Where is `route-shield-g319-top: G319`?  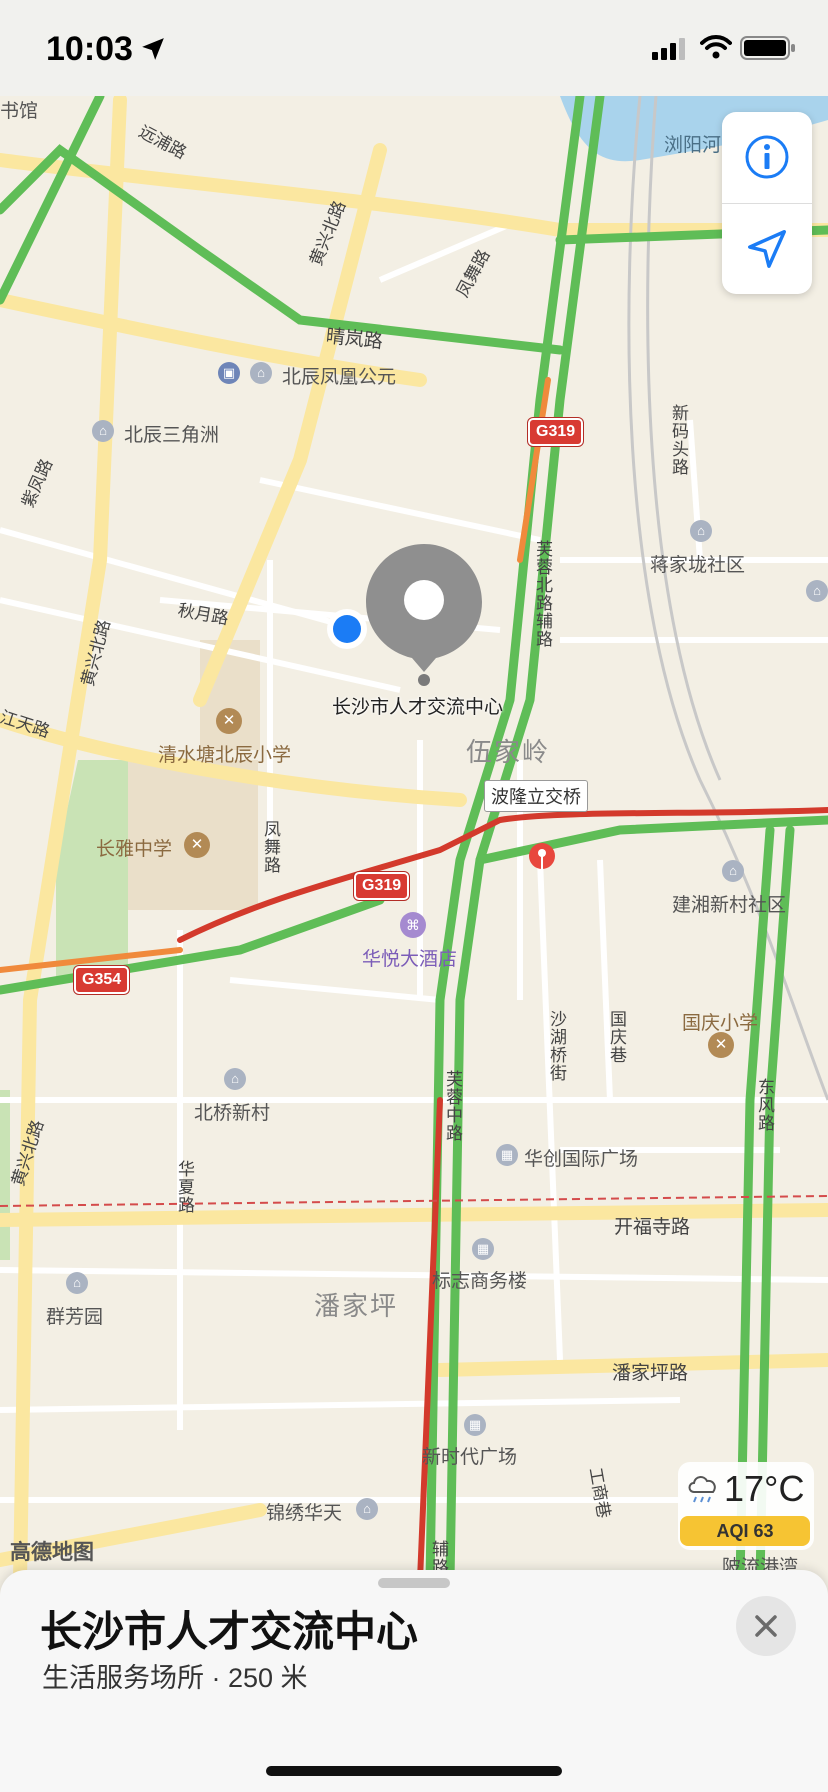
route-shield-g319-top: G319 is located at coordinates (556, 432).